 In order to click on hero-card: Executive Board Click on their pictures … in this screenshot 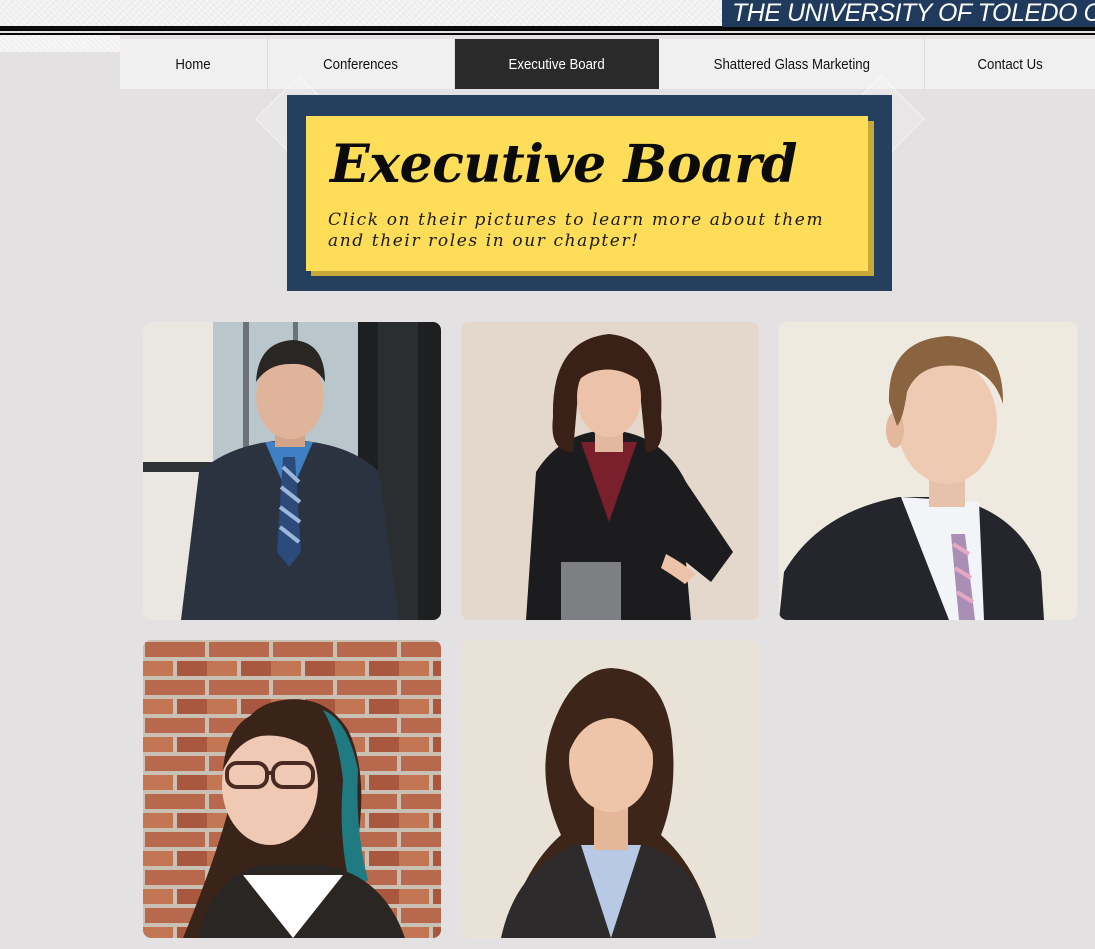, I will do `click(587, 193)`.